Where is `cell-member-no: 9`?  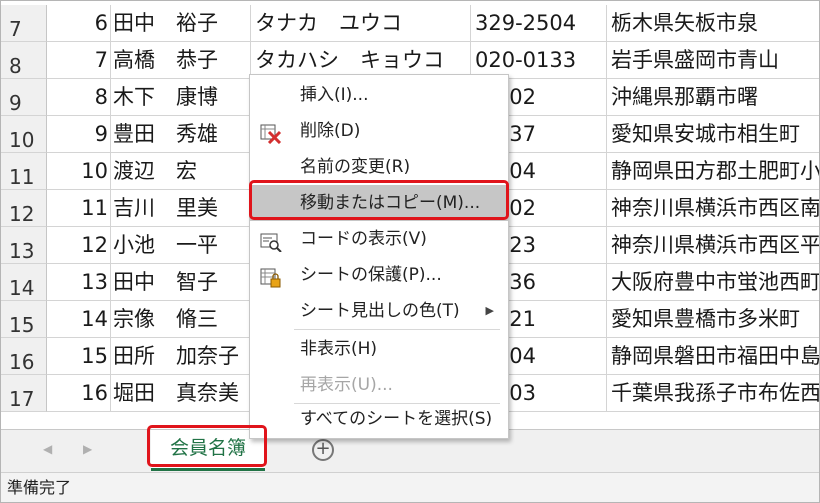 cell-member-no: 9 is located at coordinates (79, 134).